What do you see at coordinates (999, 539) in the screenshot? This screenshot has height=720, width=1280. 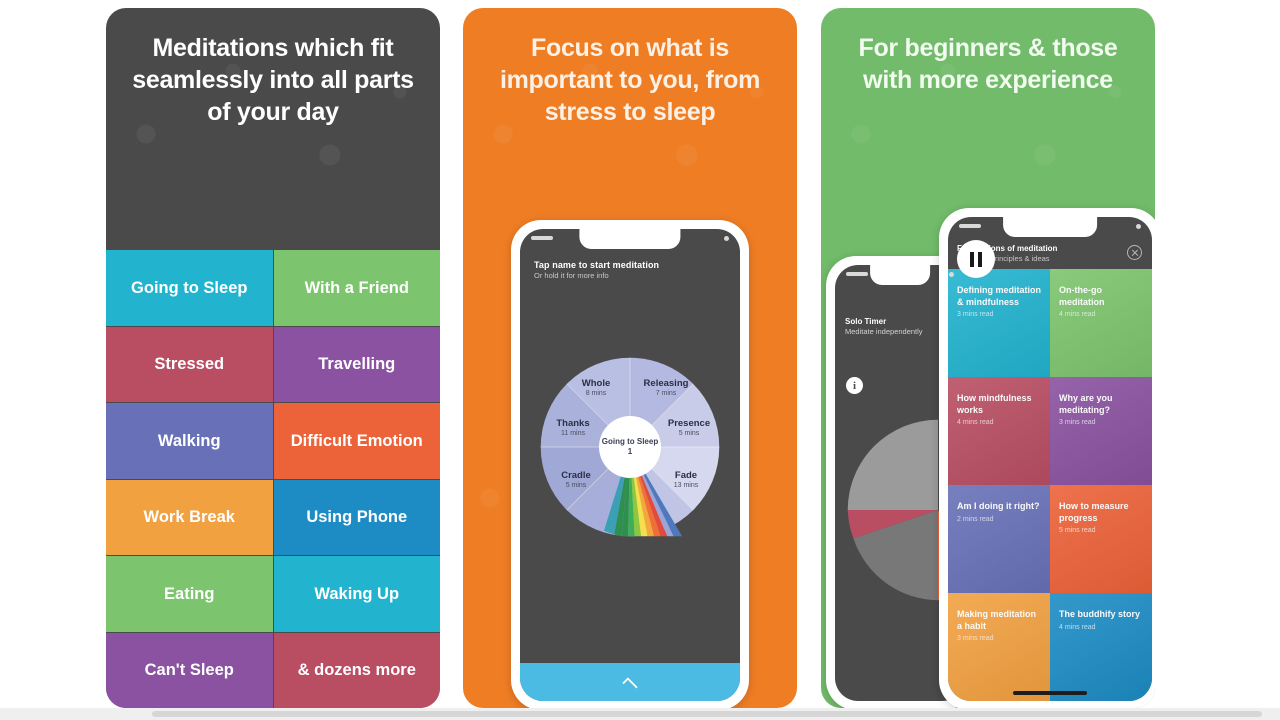 I see `card-am-i-doing-it-right: Am I doing it right? 2 mins read` at bounding box center [999, 539].